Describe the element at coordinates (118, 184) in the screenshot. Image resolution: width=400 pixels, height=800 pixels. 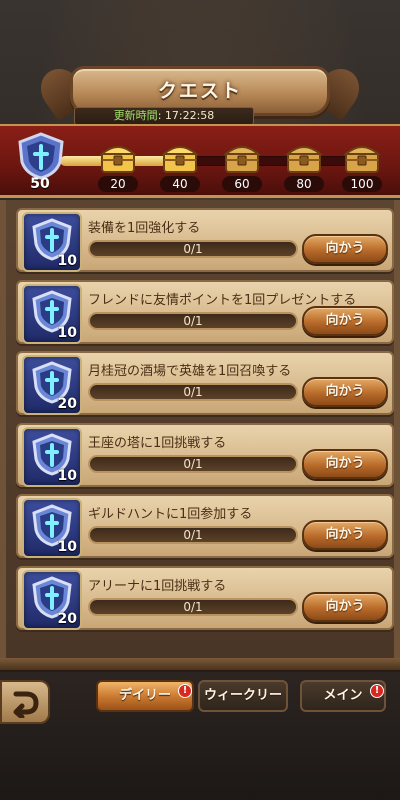
I see `milestone-label-0: 20` at that location.